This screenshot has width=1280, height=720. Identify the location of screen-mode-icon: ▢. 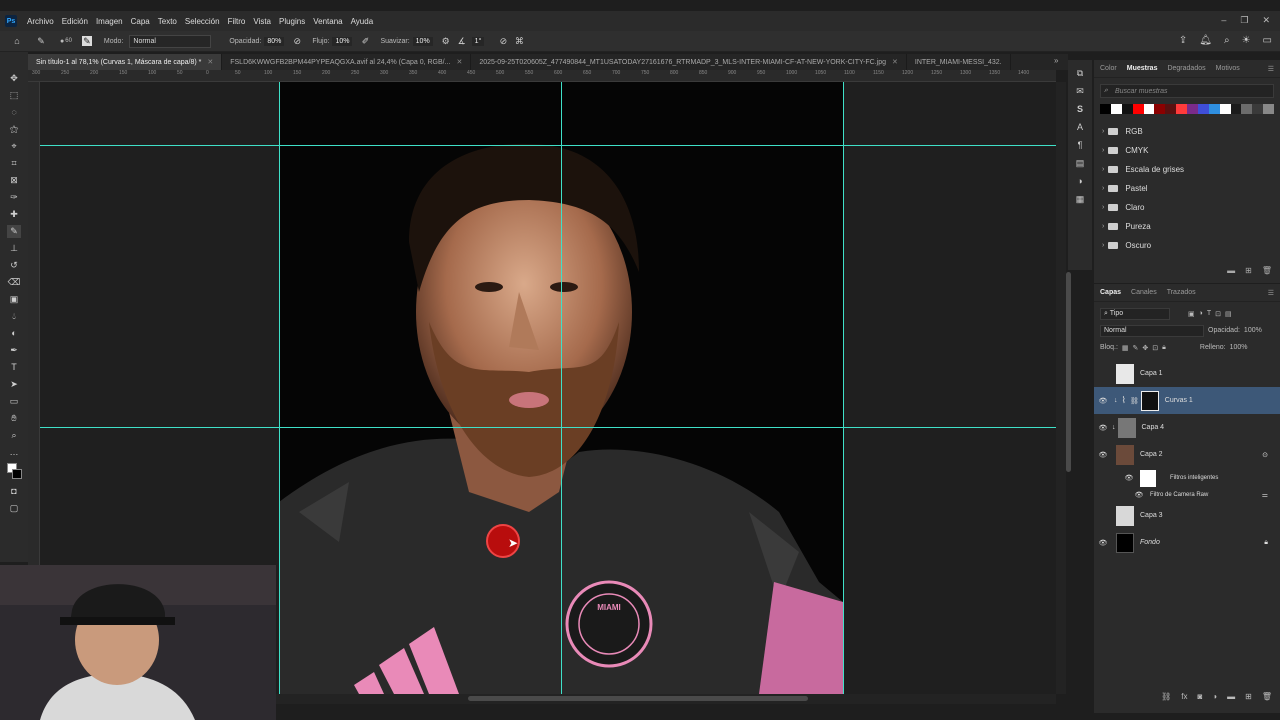
(14, 508).